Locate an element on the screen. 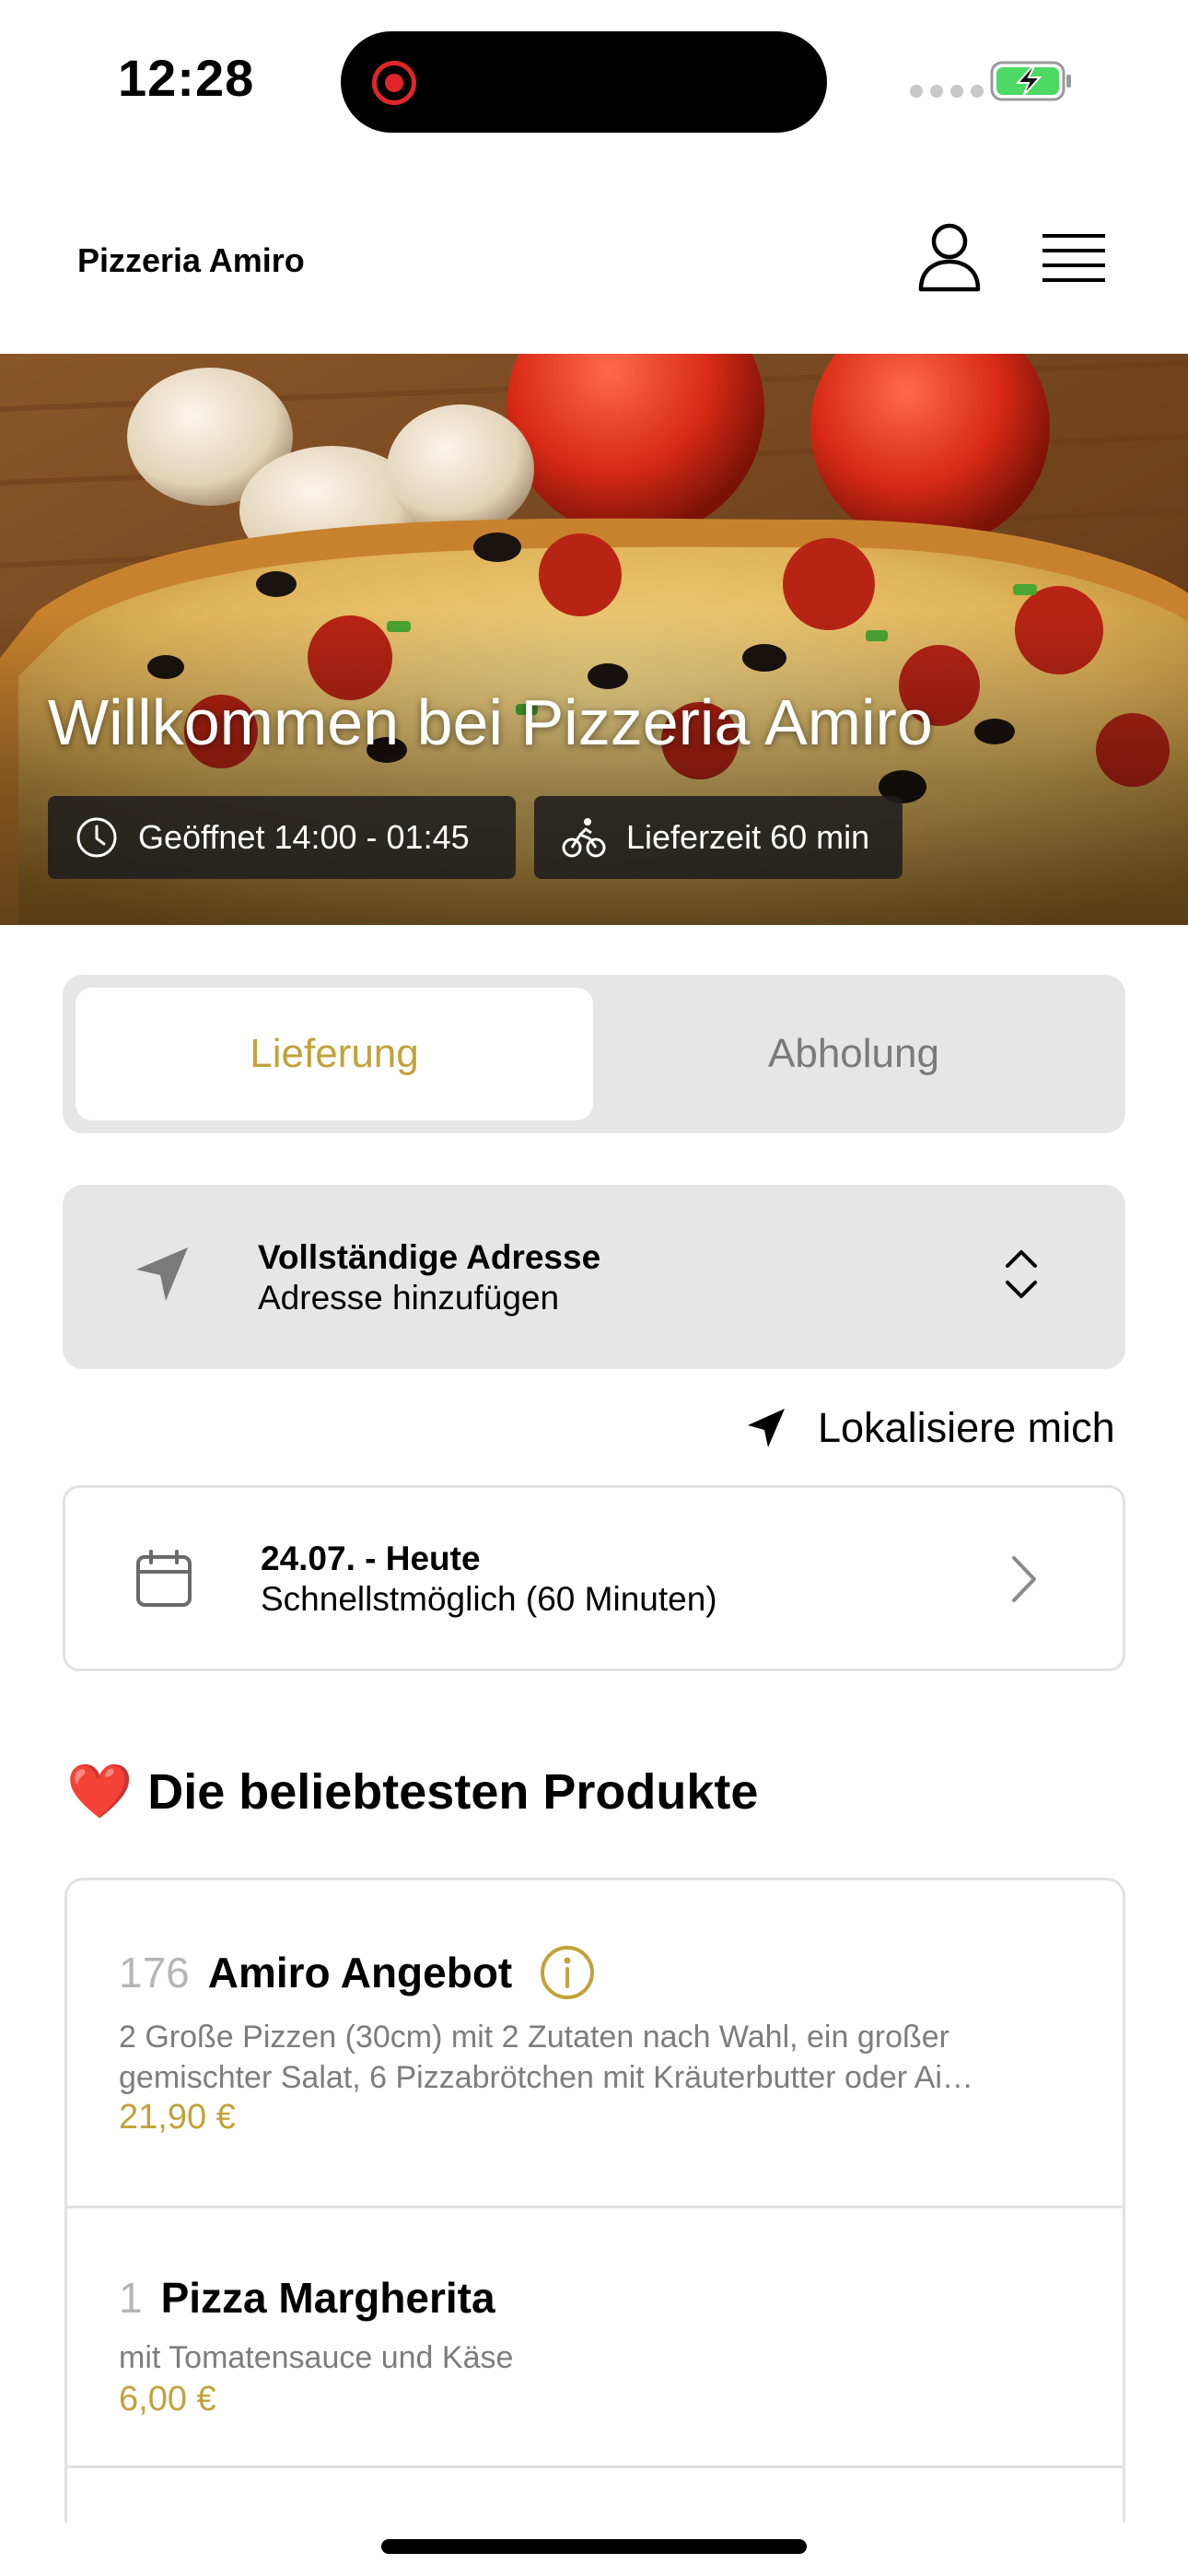 This screenshot has height=2576, width=1188. status-time: 12:28 is located at coordinates (186, 78).